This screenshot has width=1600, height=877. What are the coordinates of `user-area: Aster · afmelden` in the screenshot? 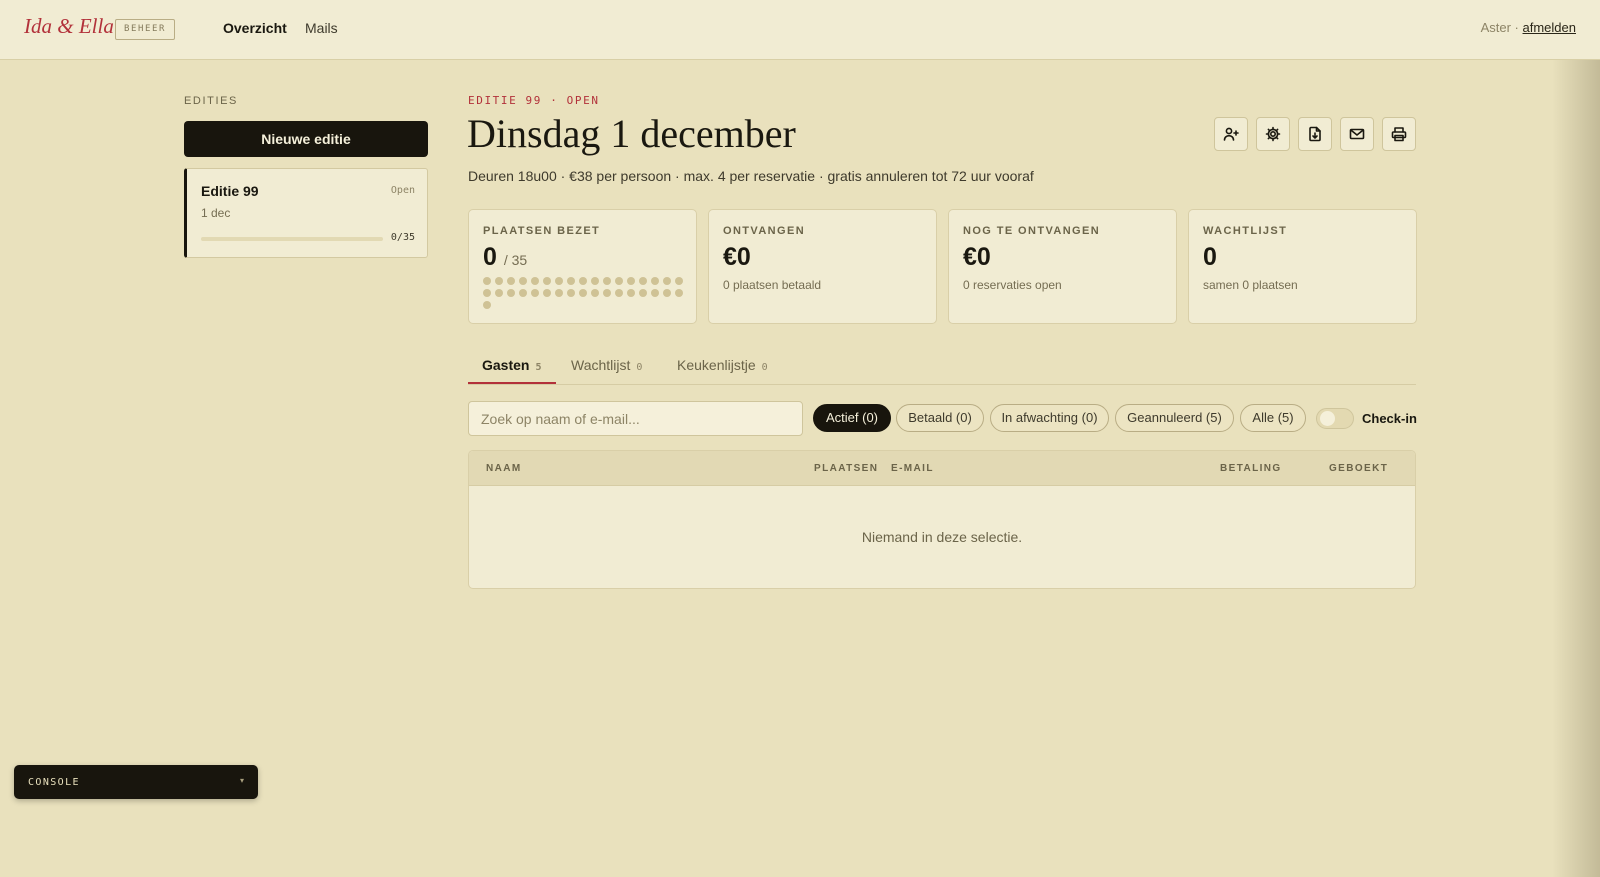 It's located at (1528, 27).